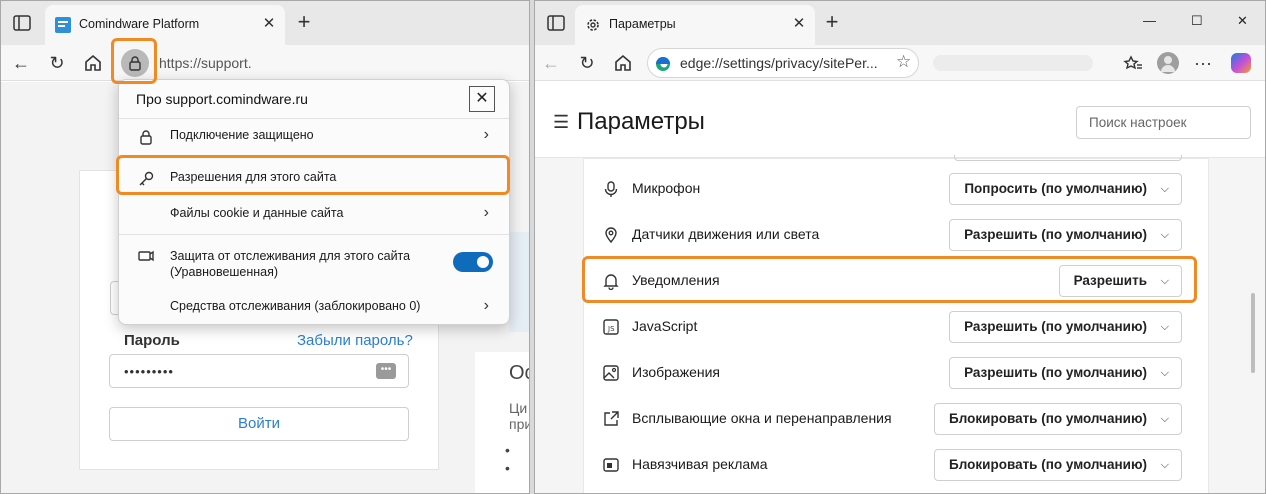  What do you see at coordinates (896, 327) in the screenshot?
I see `permission-row: JS JavaScript Разрешить (по умолчанию) ⌵` at bounding box center [896, 327].